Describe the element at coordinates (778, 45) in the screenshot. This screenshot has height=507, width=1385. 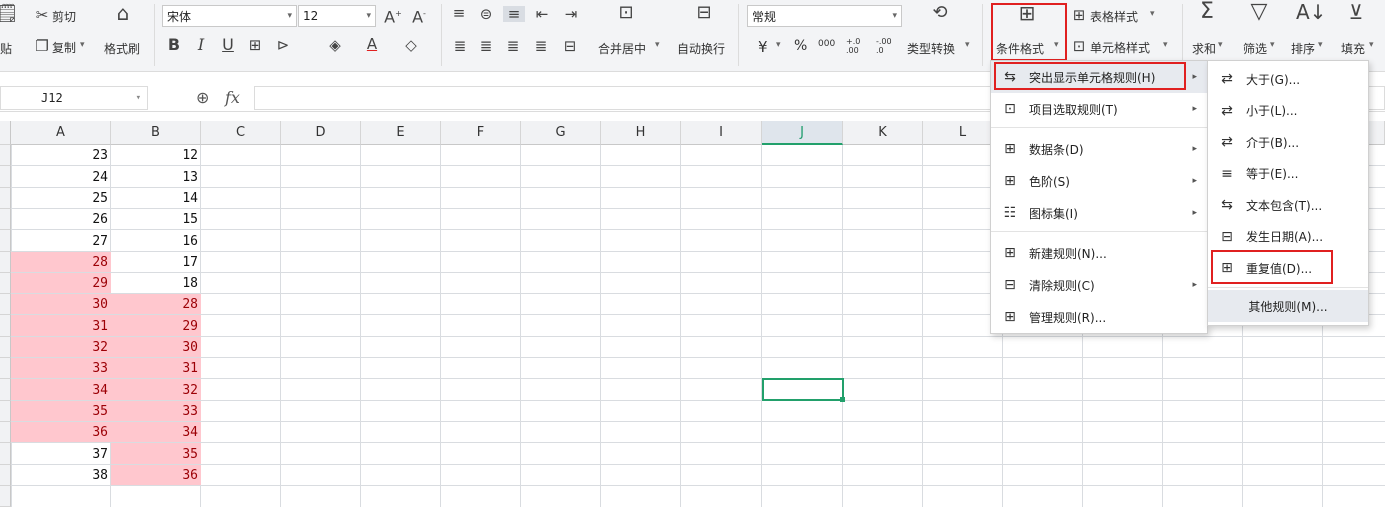
I see `currency-dropdown-icon: ▾` at that location.